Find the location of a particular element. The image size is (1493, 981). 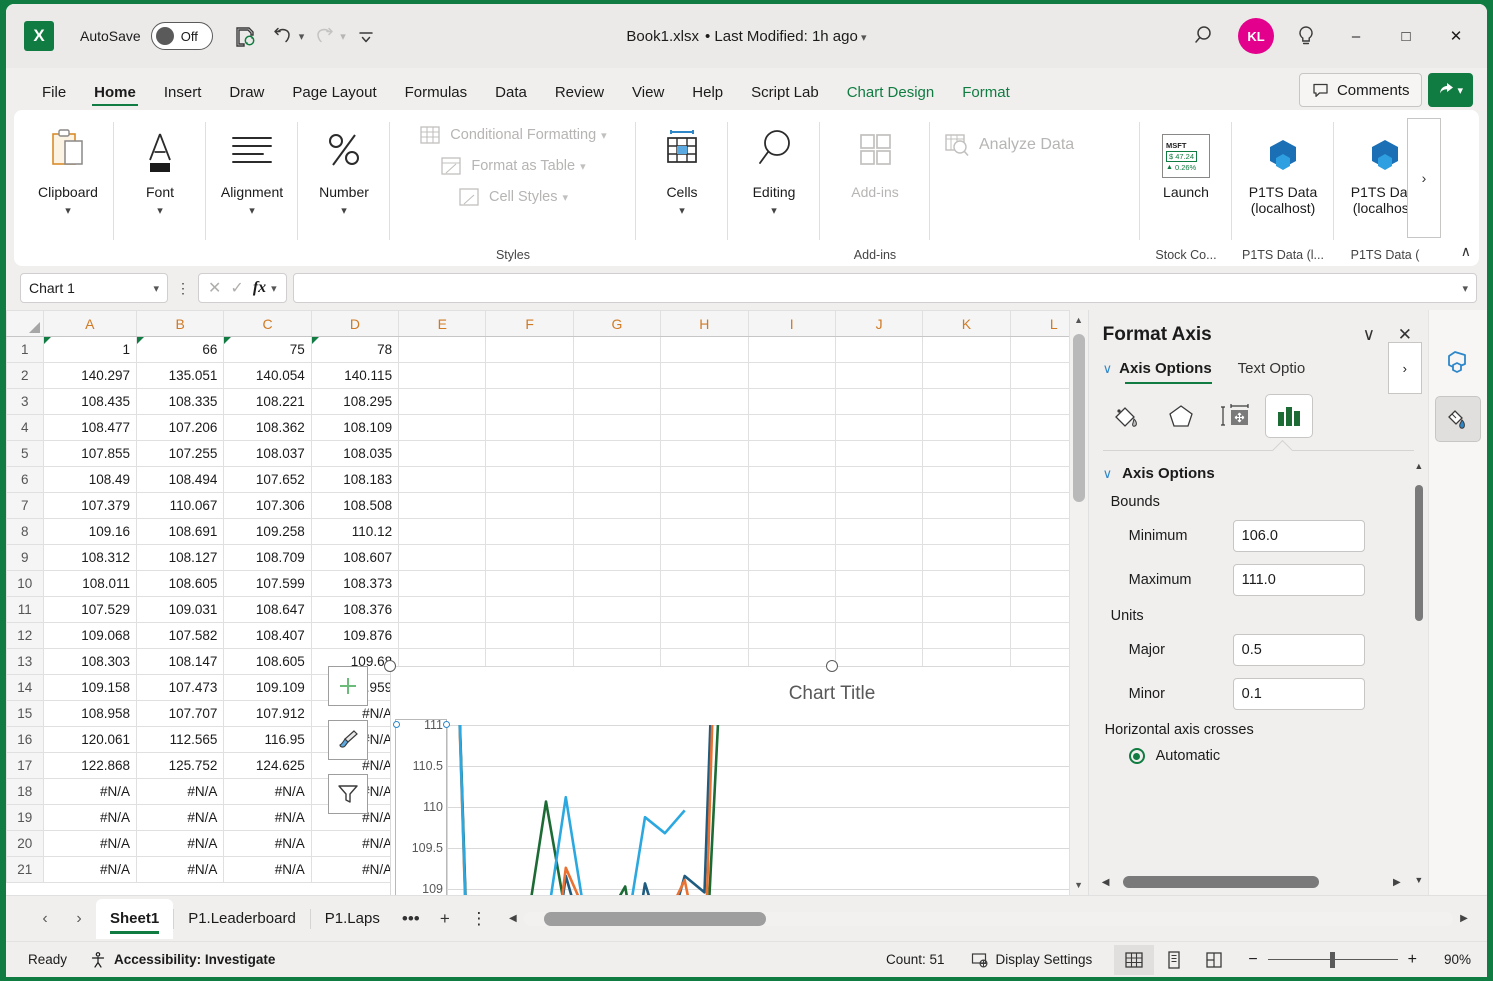

cell-I3 is located at coordinates (791, 401).